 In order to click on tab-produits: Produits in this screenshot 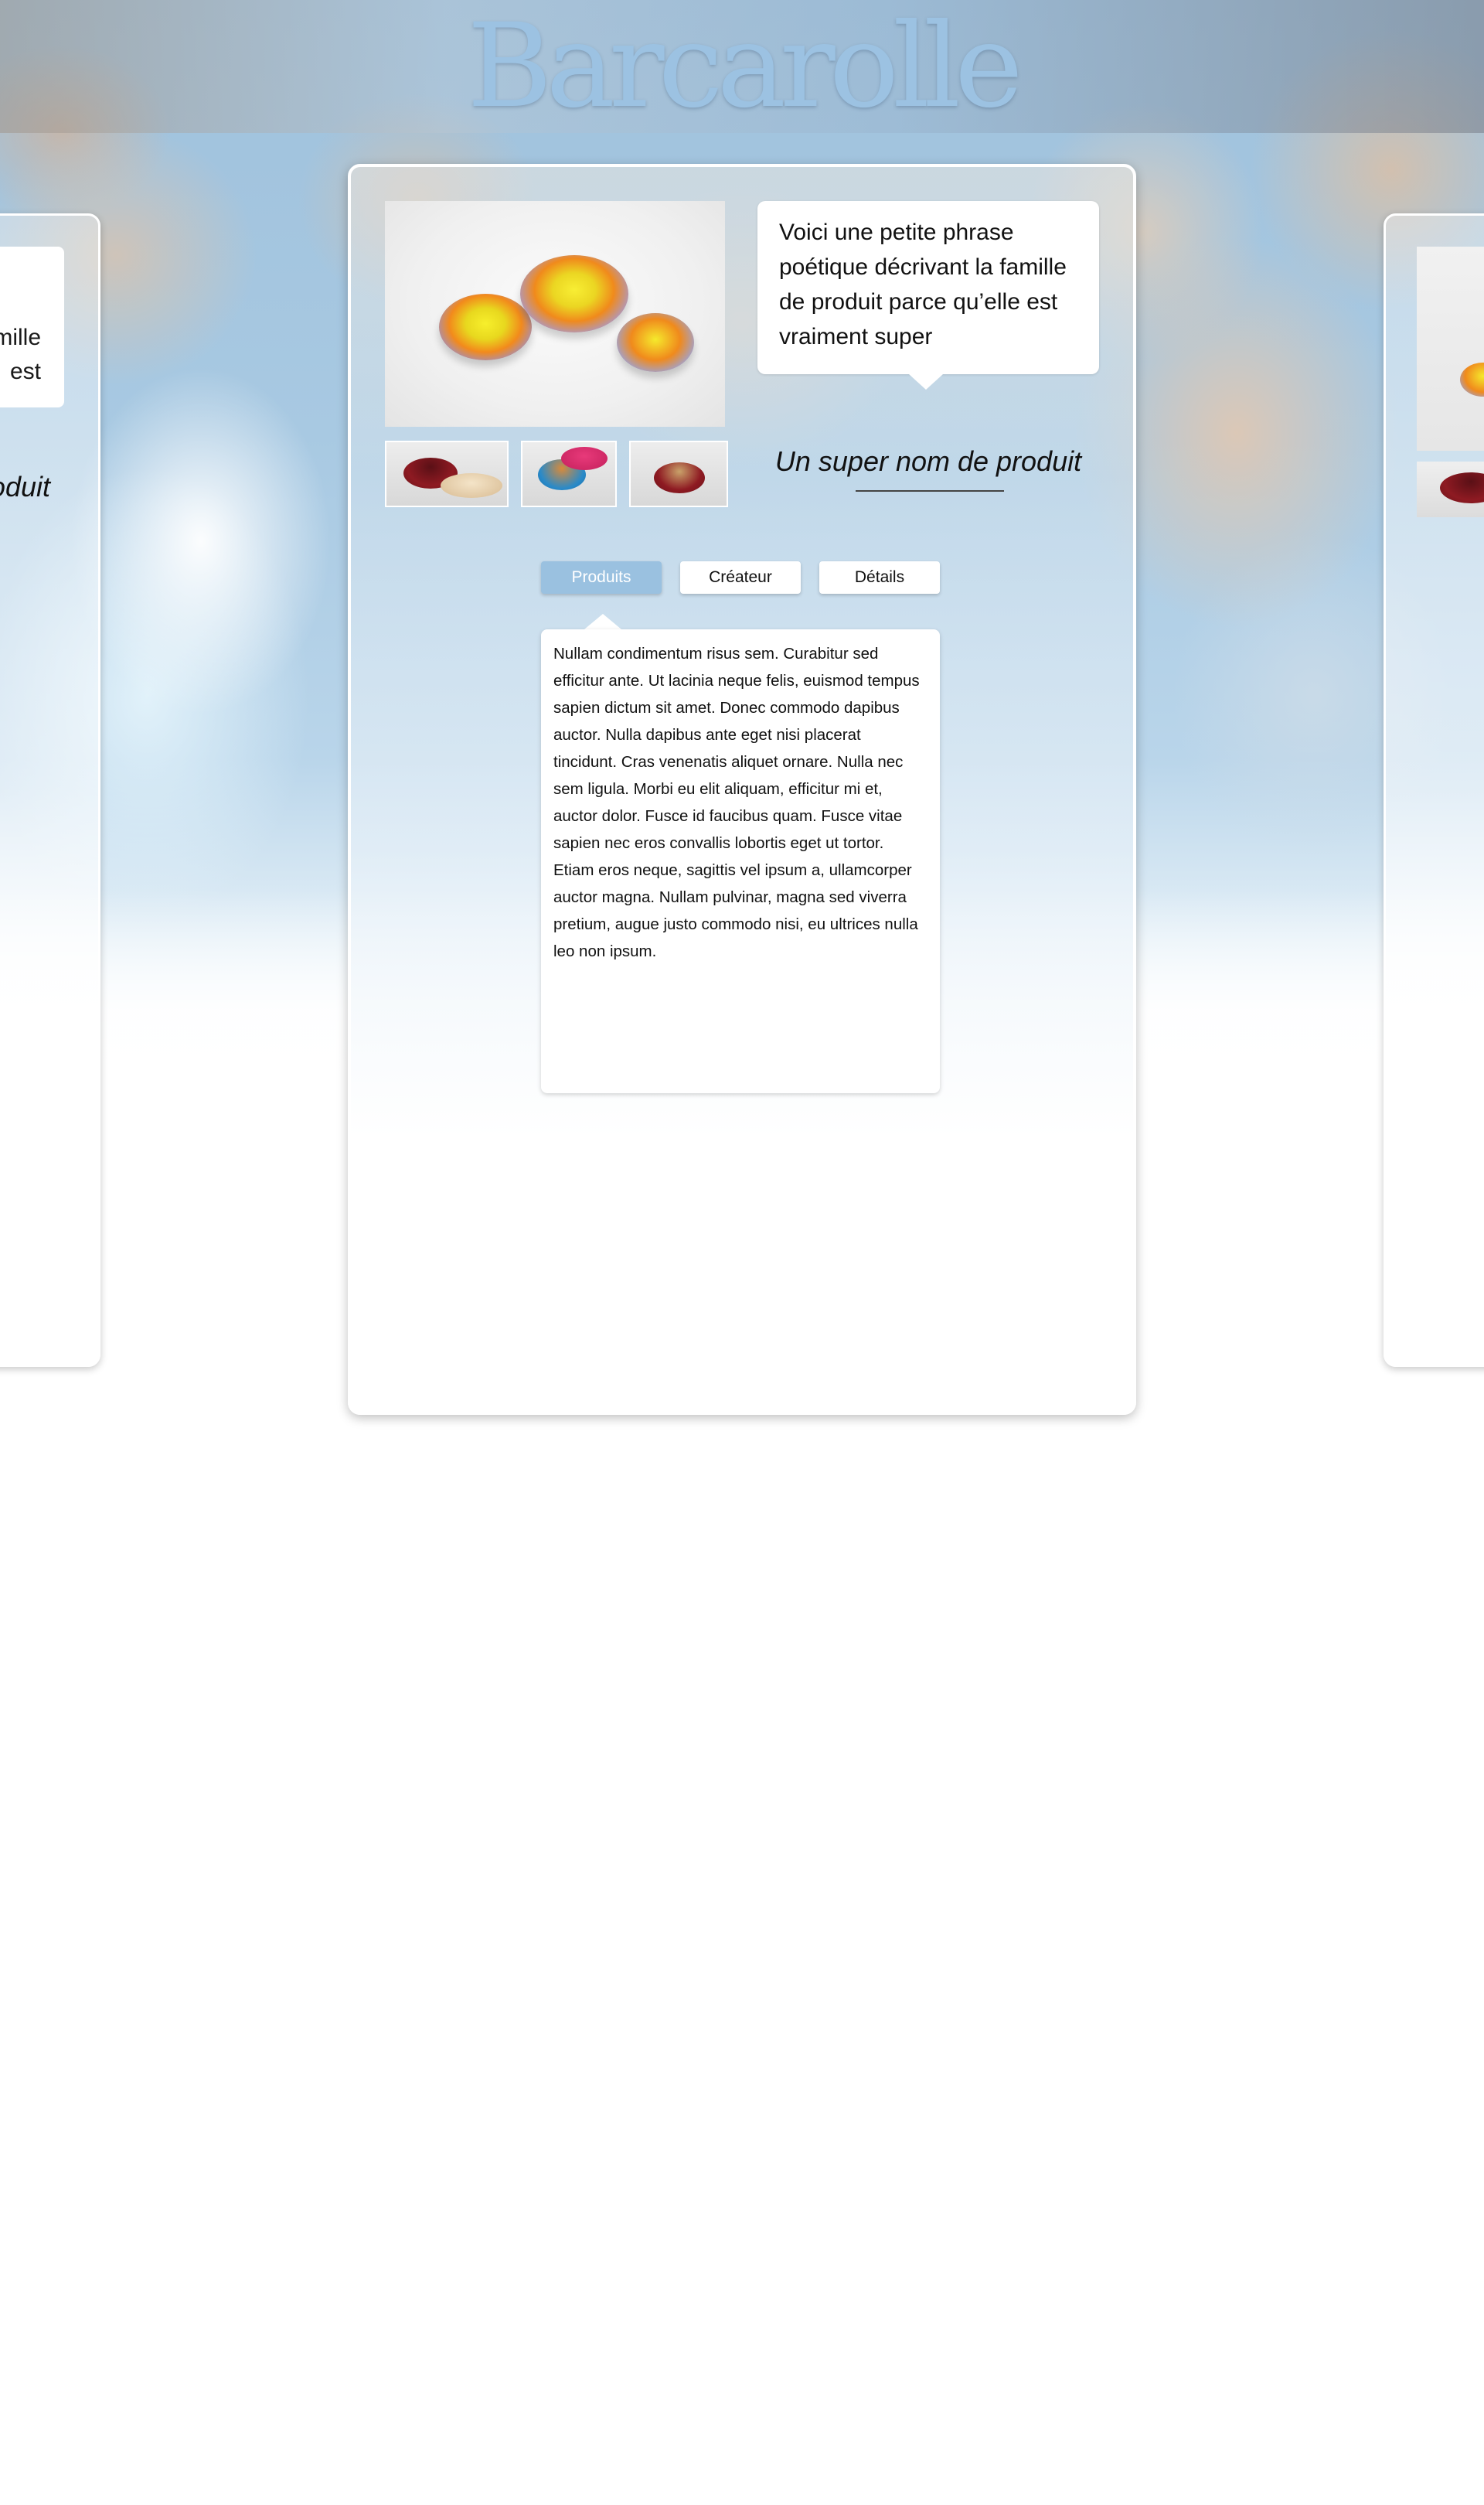, I will do `click(601, 577)`.